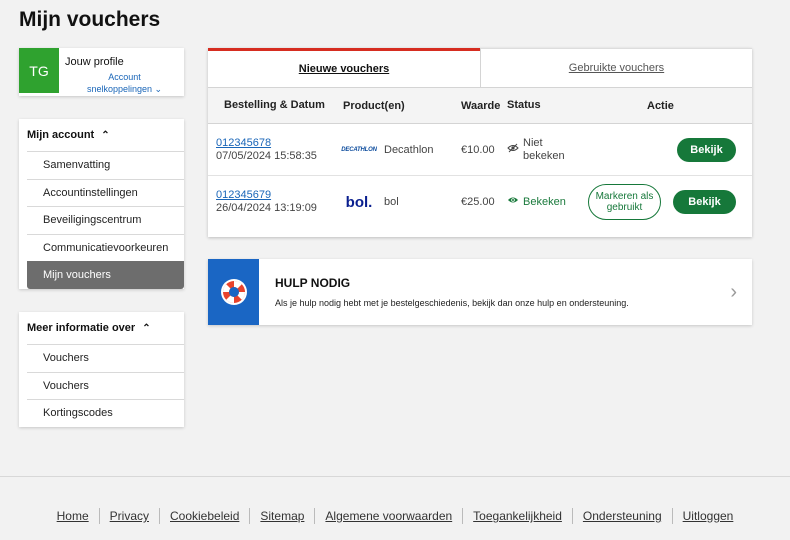  I want to click on chevron-right-icon: ›, so click(733, 292).